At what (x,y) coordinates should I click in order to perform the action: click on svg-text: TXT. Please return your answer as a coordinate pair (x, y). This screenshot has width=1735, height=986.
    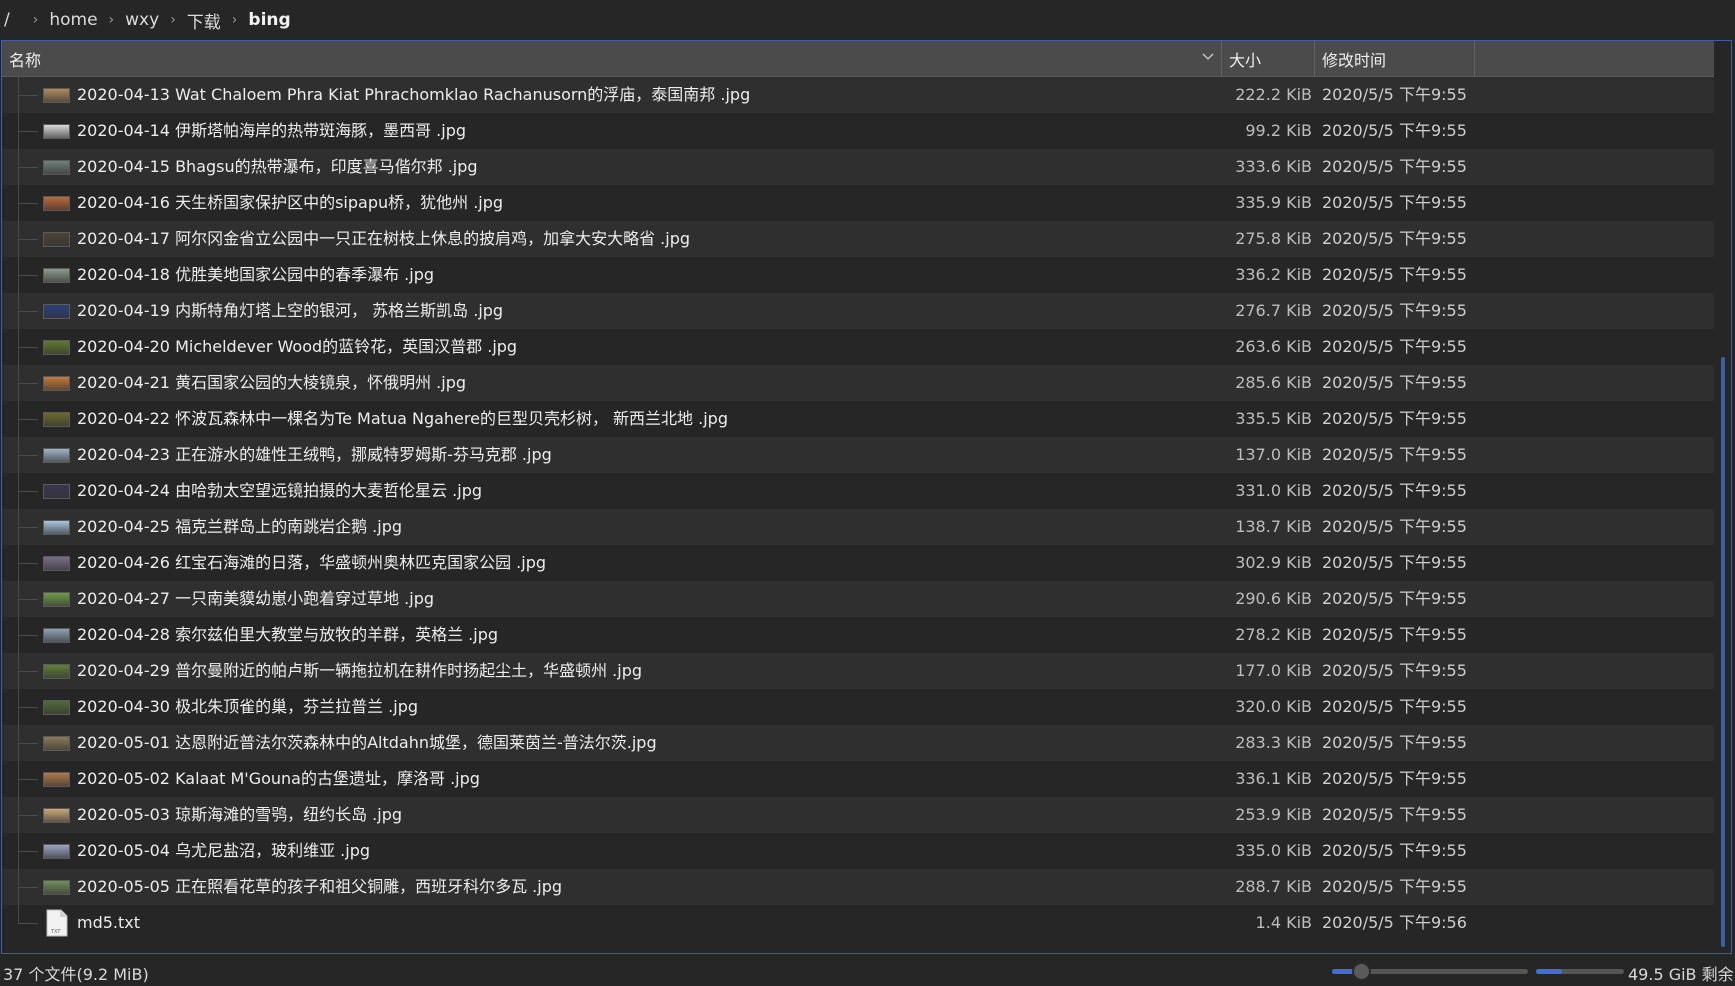
    Looking at the image, I should click on (55, 932).